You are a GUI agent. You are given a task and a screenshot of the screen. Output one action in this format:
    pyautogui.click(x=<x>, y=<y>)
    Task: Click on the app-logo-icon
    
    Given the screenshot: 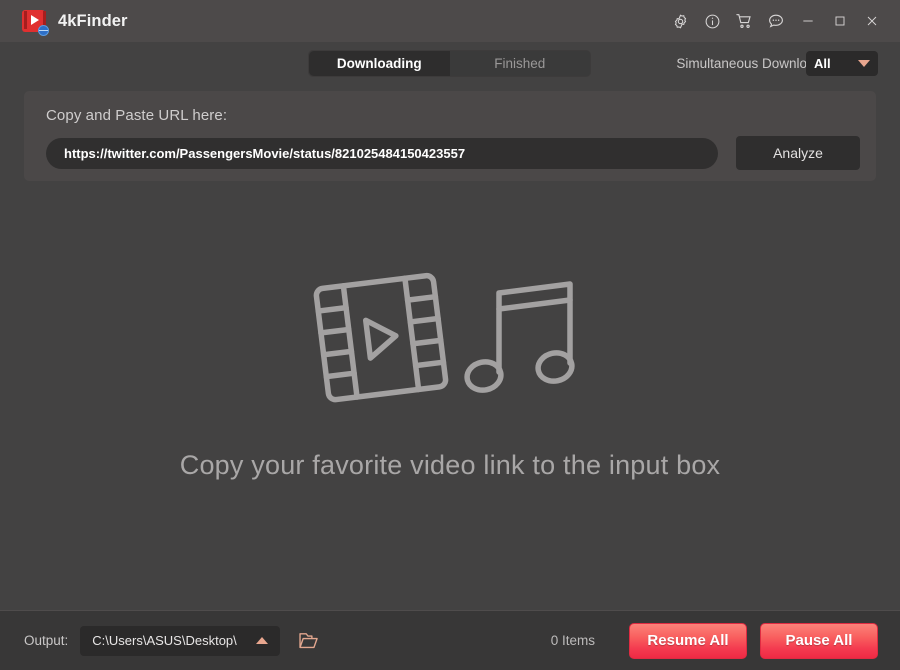 What is the action you would take?
    pyautogui.click(x=35, y=22)
    